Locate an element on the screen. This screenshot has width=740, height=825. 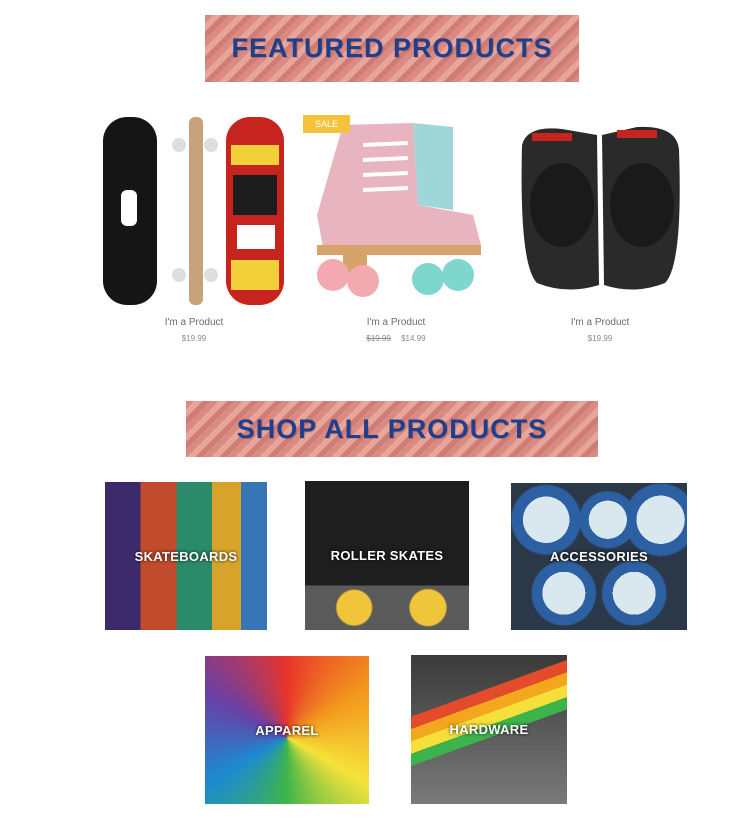
skateboard-illustration is located at coordinates (193, 211).